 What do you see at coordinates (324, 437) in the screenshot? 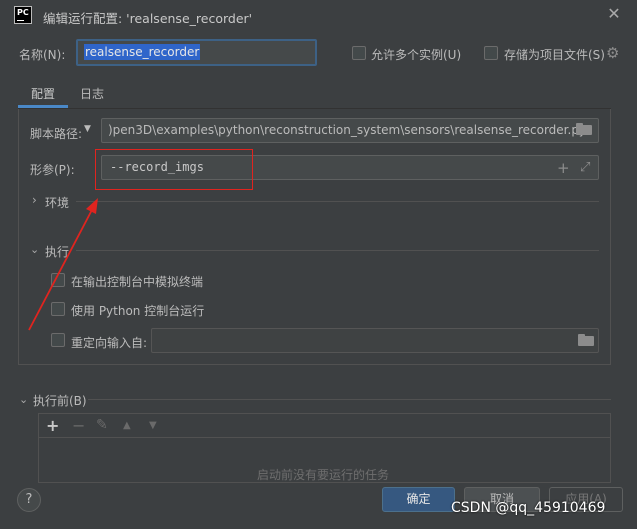
I see `toolbar-divider` at bounding box center [324, 437].